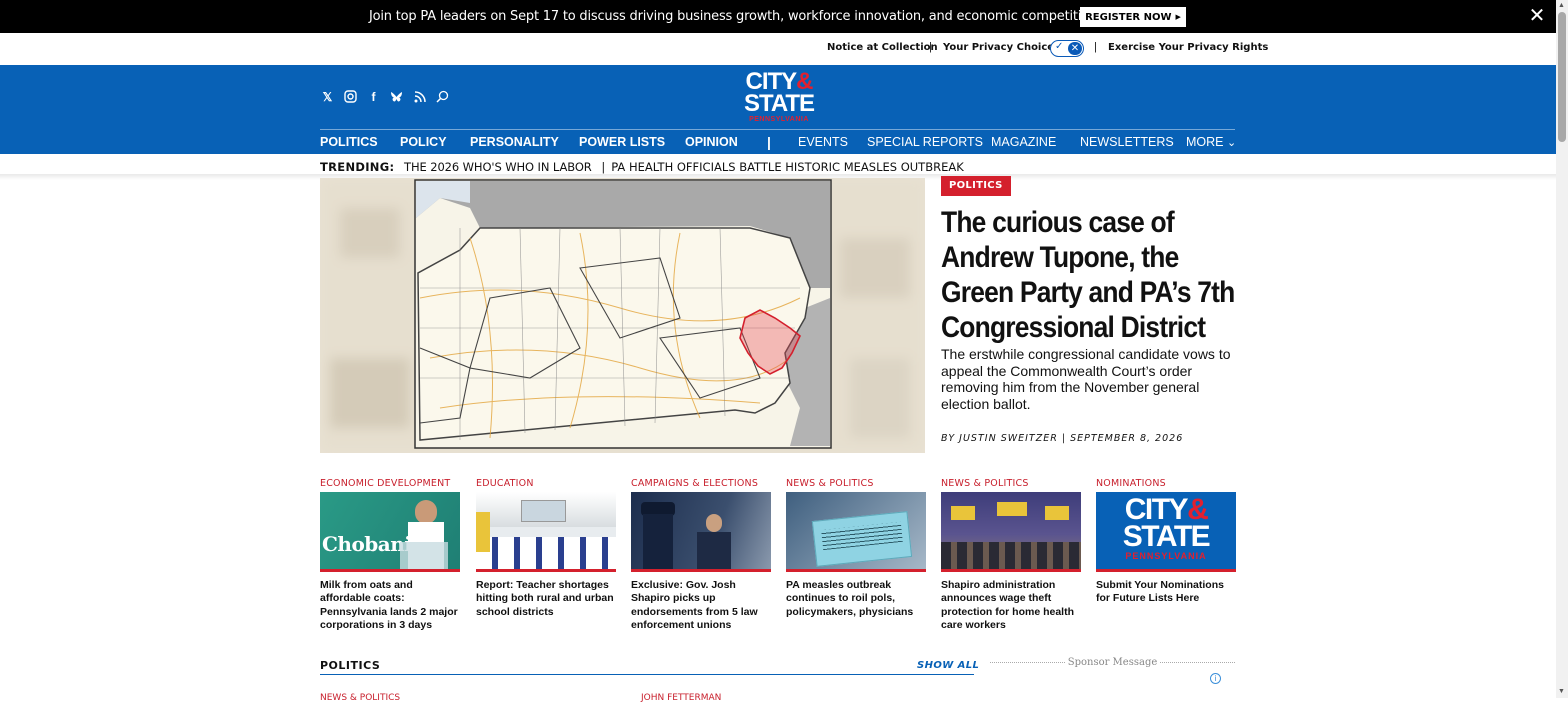 This screenshot has width=1568, height=703. What do you see at coordinates (424, 555) in the screenshot?
I see `podium` at bounding box center [424, 555].